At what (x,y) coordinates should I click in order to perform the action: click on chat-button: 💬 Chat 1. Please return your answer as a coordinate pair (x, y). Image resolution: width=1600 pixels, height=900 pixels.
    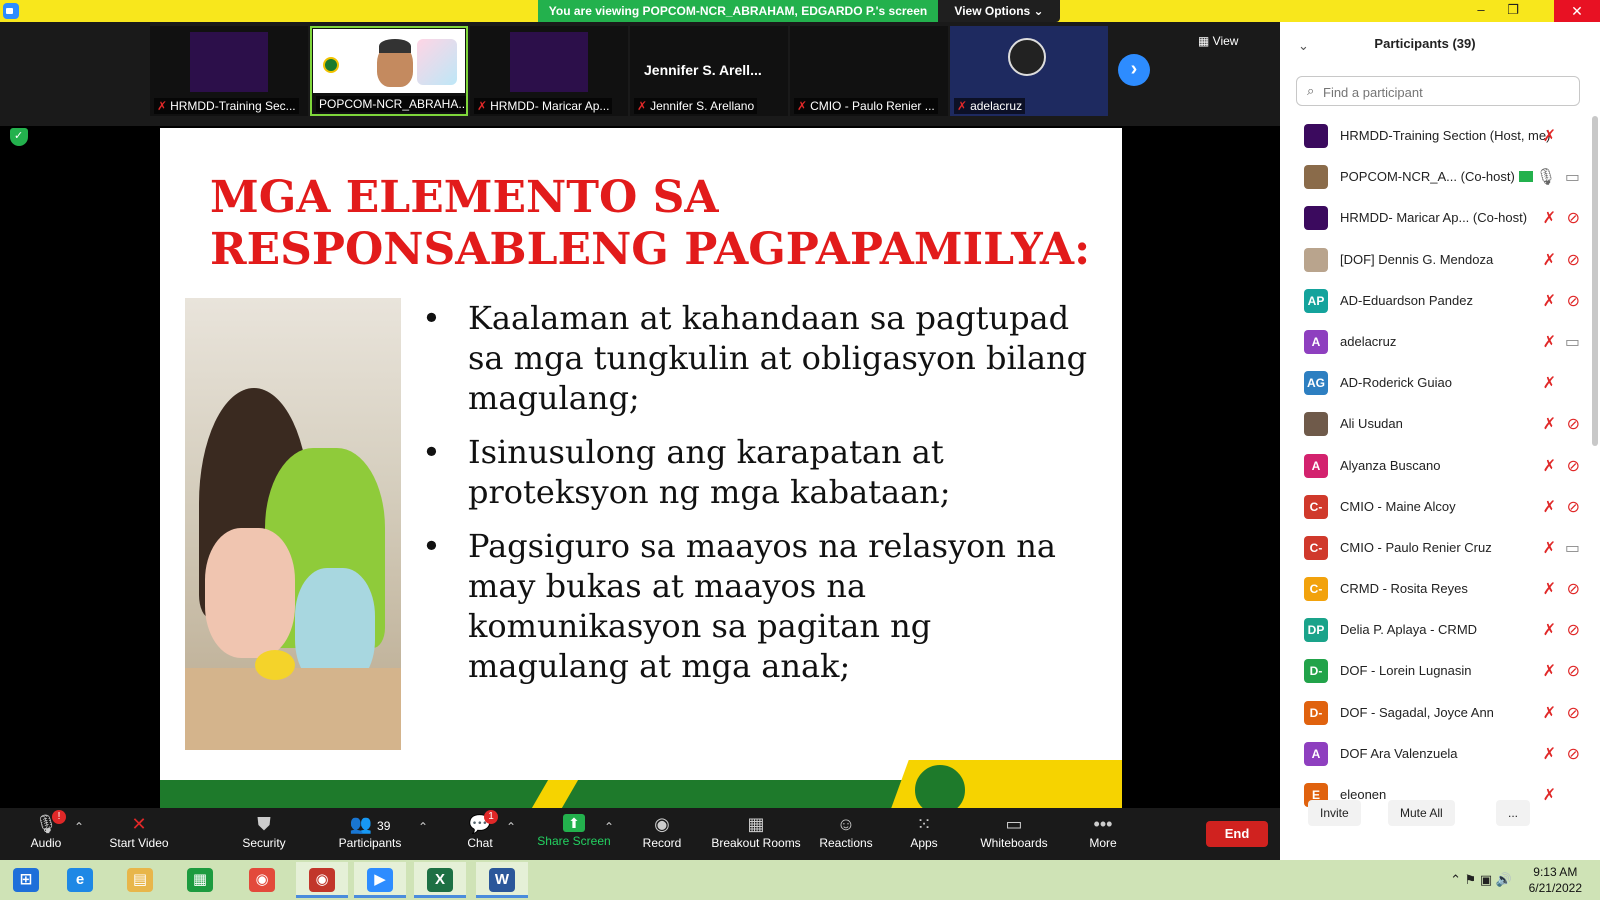
    Looking at the image, I should click on (480, 834).